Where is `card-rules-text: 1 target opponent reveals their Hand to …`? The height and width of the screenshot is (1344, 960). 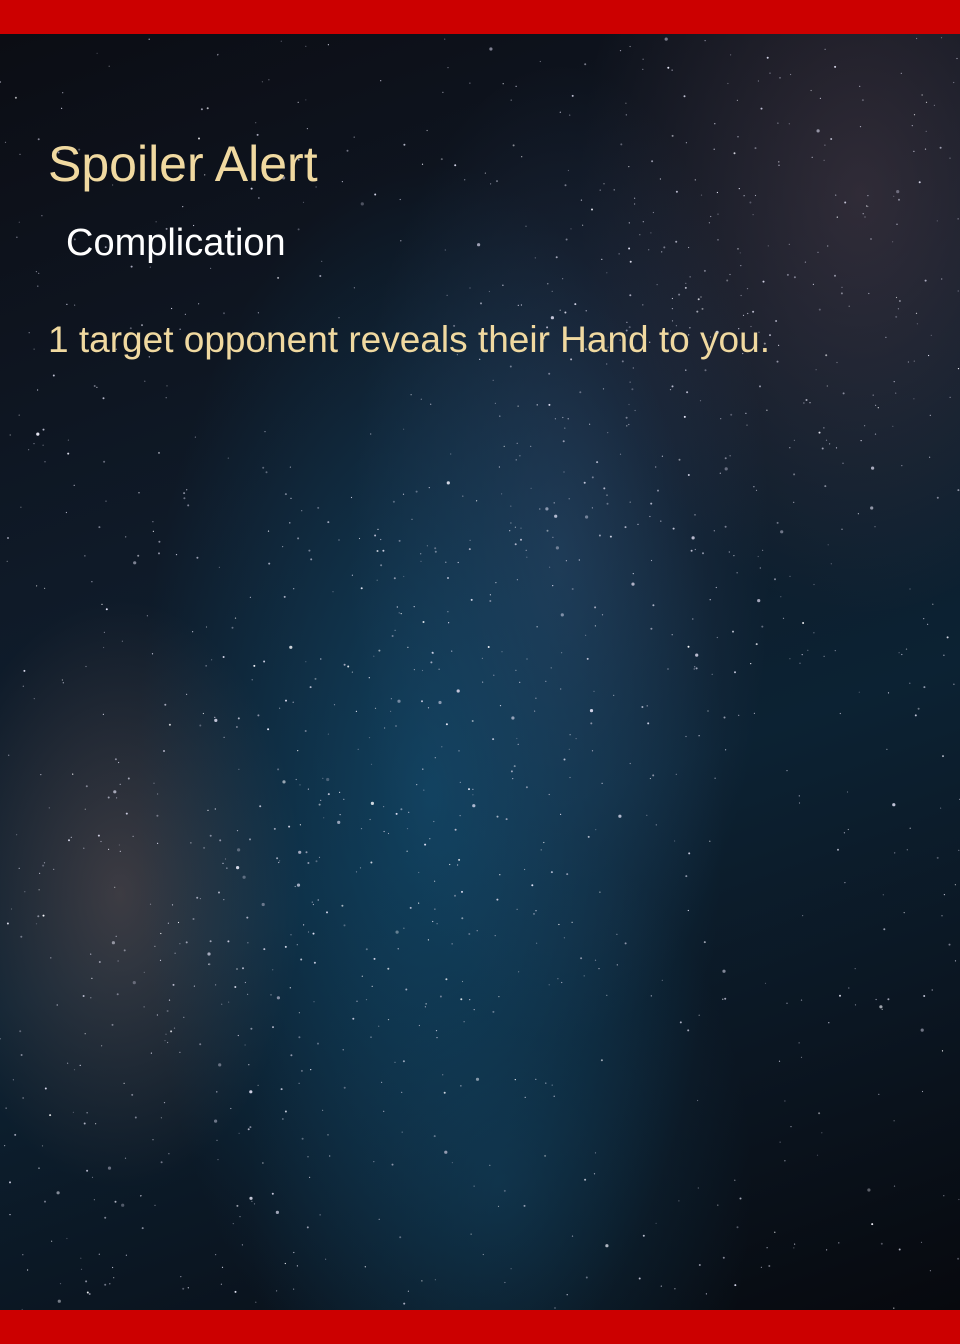
card-rules-text: 1 target opponent reveals their Hand to … is located at coordinates (409, 339).